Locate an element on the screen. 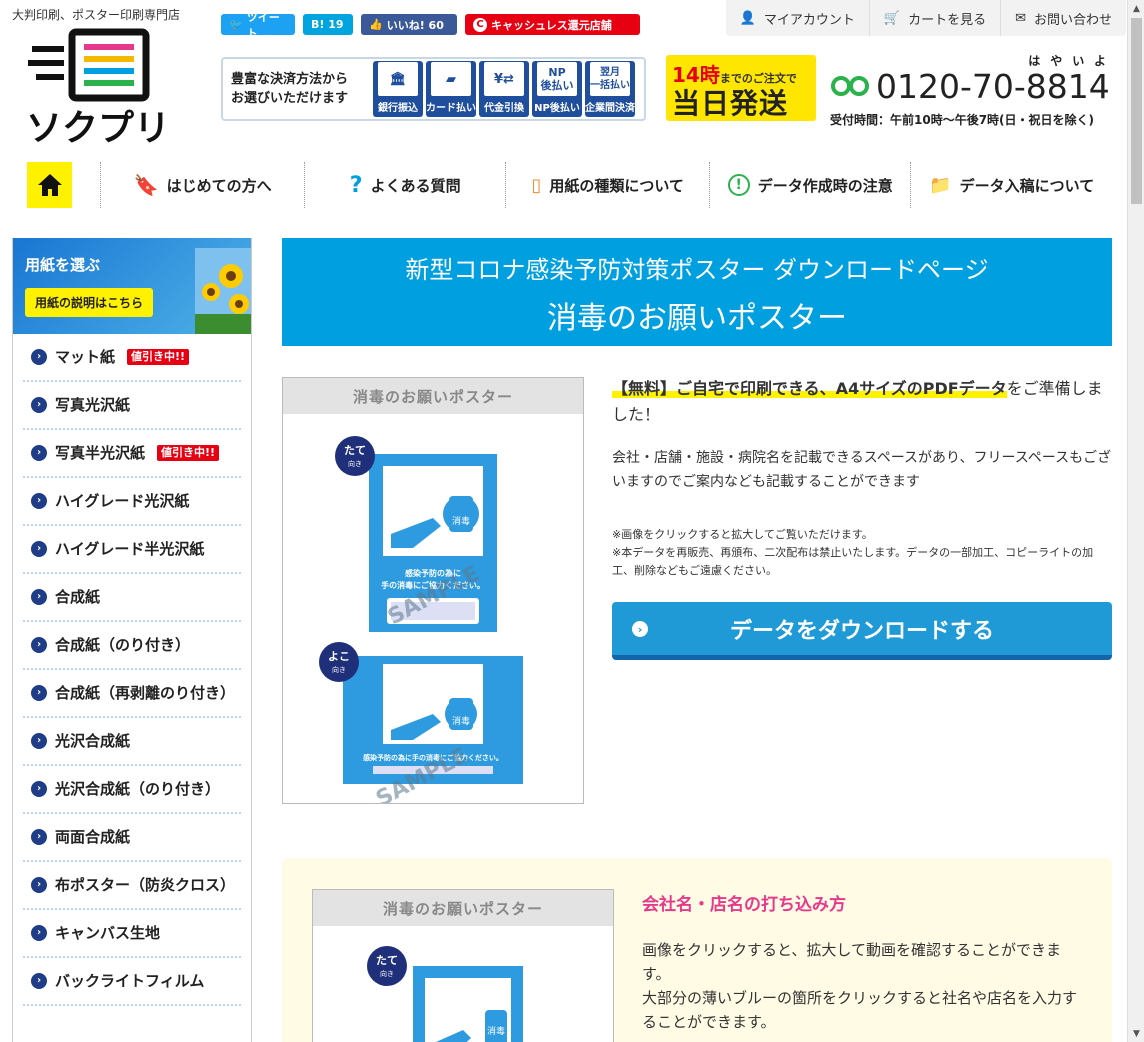  cart-link: 🛒 カートを見る is located at coordinates (934, 18).